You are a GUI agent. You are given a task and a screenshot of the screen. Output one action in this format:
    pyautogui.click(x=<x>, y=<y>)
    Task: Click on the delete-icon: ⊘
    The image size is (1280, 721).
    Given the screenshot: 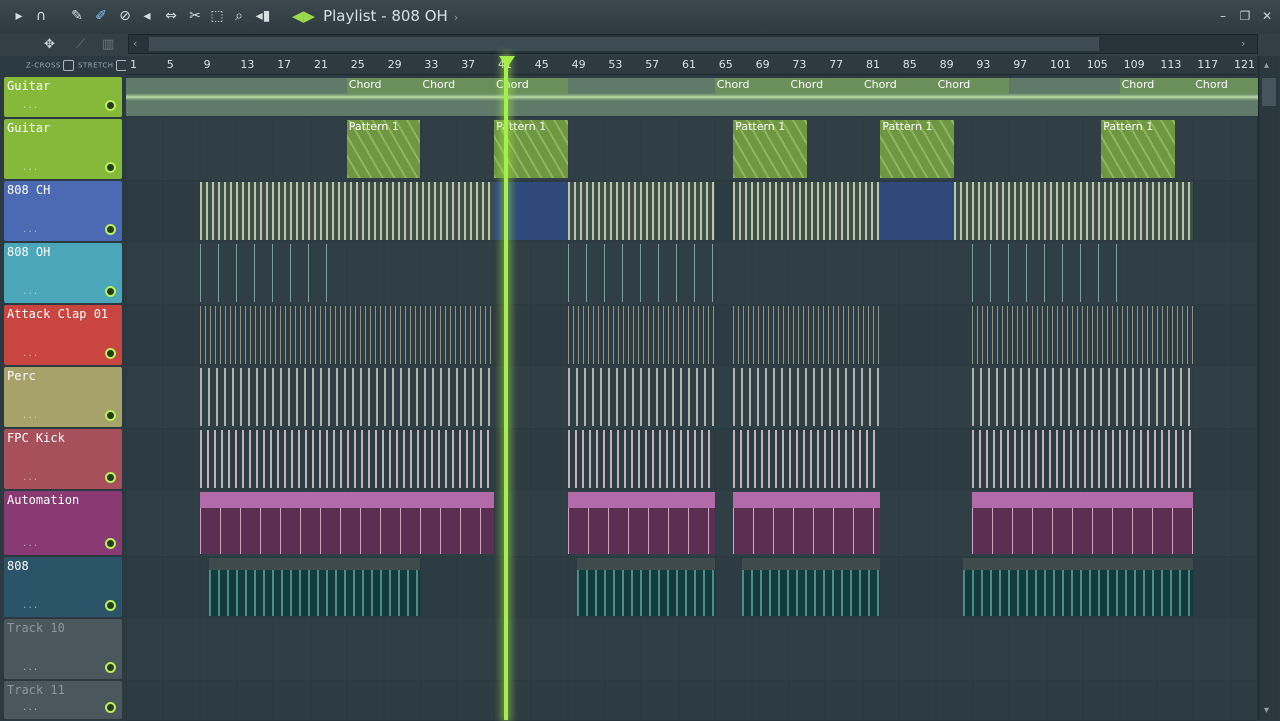 What is the action you would take?
    pyautogui.click(x=125, y=16)
    